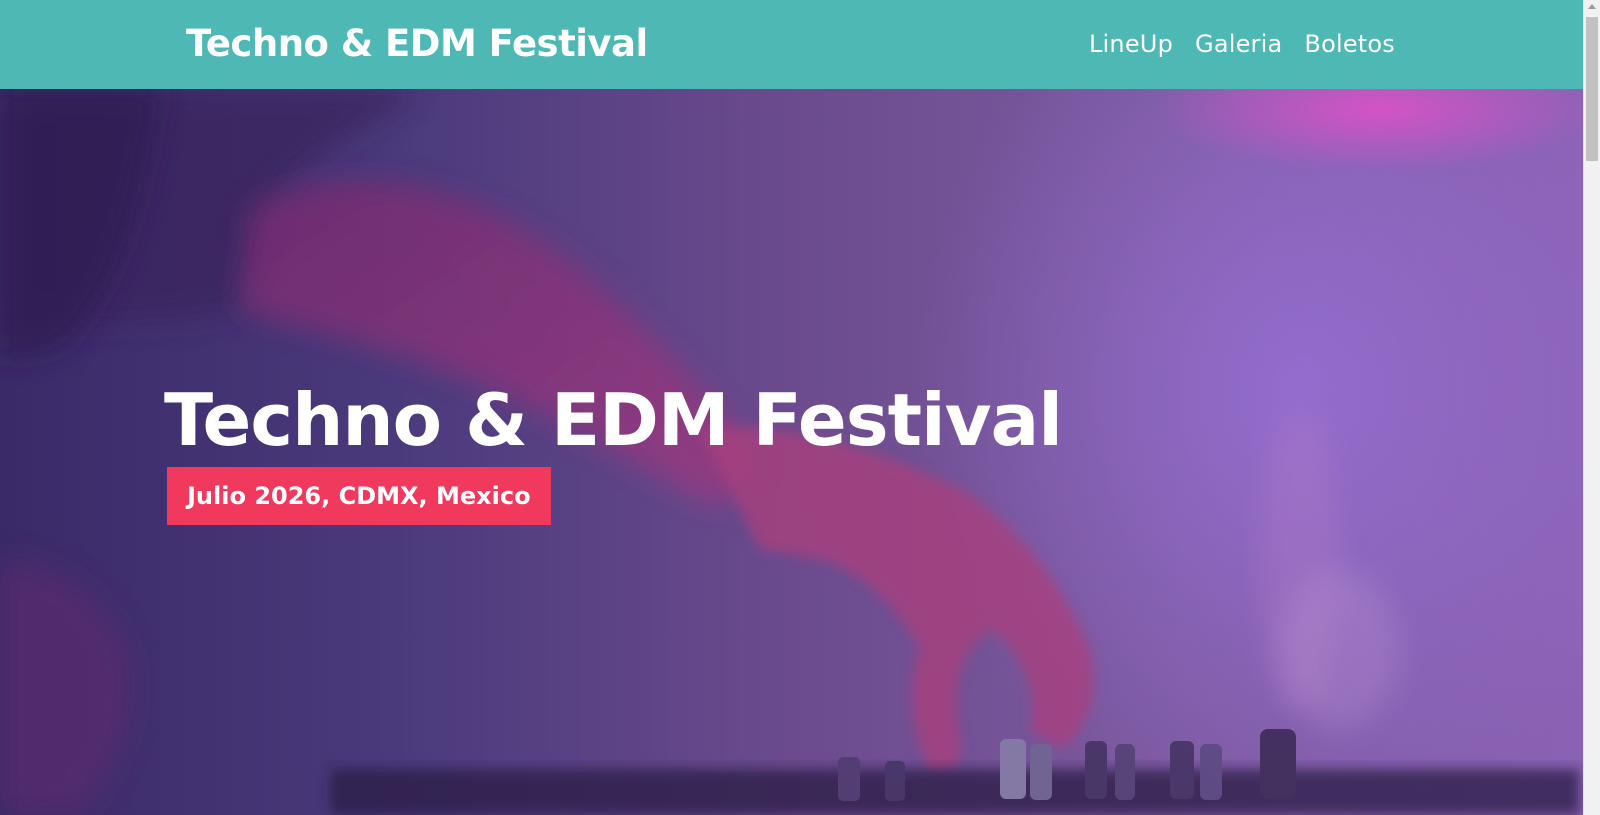 The image size is (1600, 815). I want to click on site-brand: Techno & EDM Festival, so click(417, 44).